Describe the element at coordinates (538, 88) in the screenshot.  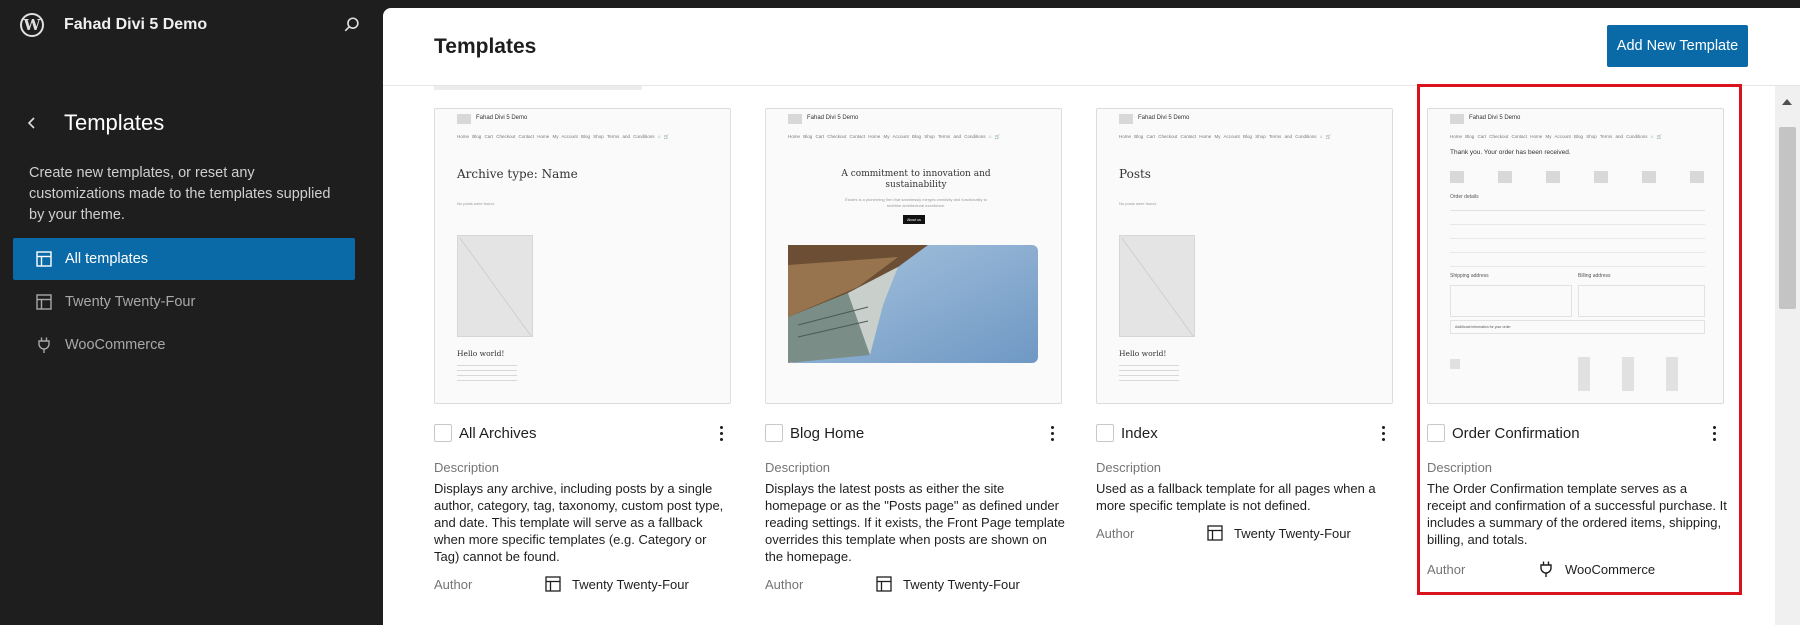
I see `scrolled-filter-bar` at that location.